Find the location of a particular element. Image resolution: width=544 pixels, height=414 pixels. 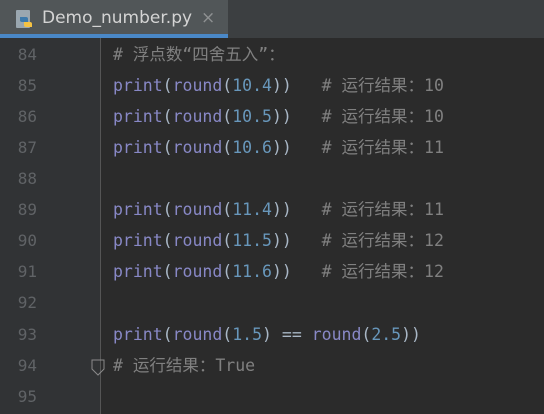

comment-token: # 运行结果：True is located at coordinates (184, 365).